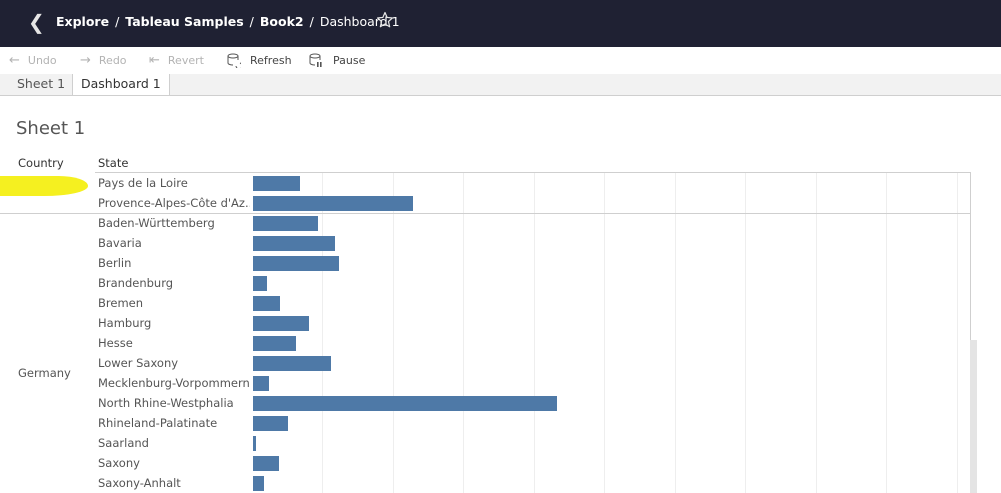 Image resolution: width=1001 pixels, height=493 pixels. What do you see at coordinates (174, 183) in the screenshot?
I see `state-label: Pays de la Loire` at bounding box center [174, 183].